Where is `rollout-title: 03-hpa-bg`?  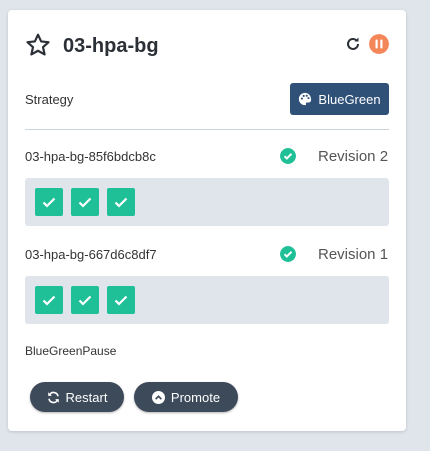 rollout-title: 03-hpa-bg is located at coordinates (111, 46).